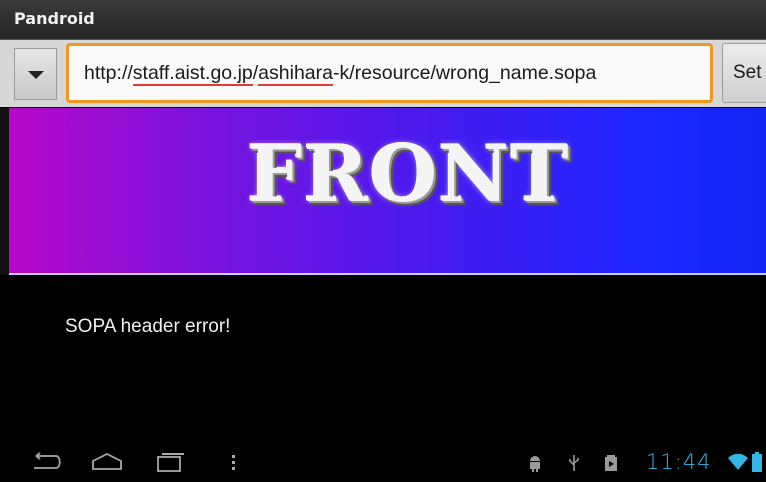  Describe the element at coordinates (4, 191) in the screenshot. I see `banner-edge` at that location.